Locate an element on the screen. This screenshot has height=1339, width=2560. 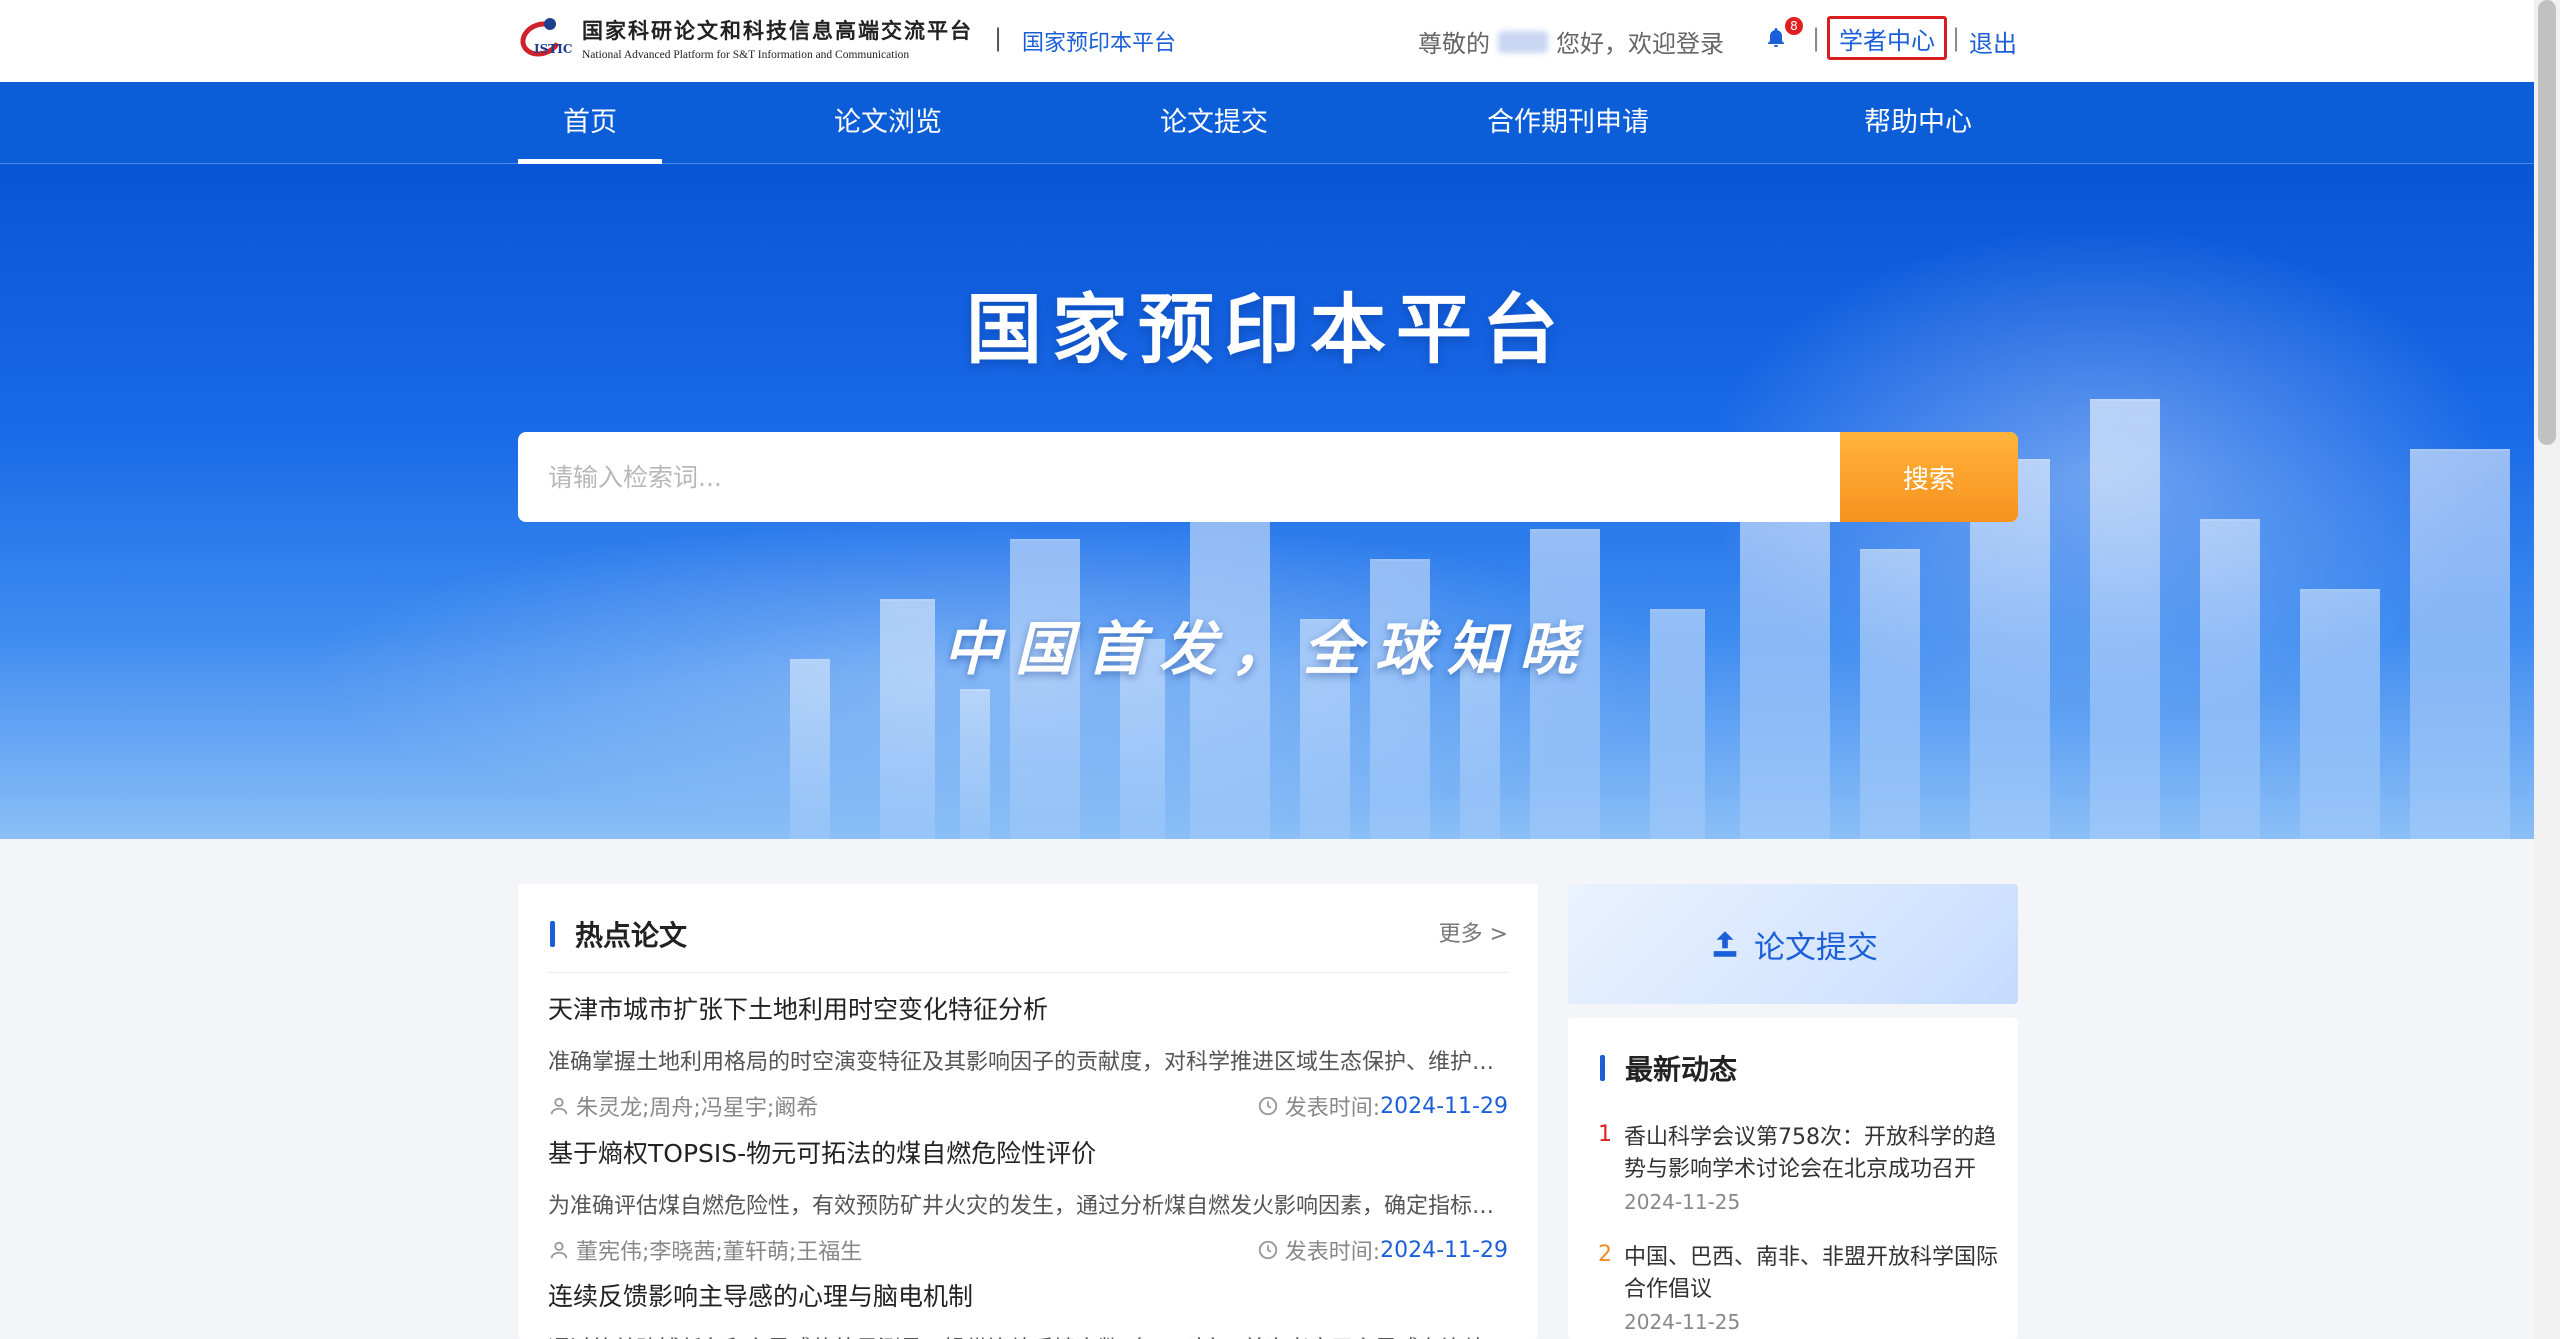
bell-icon is located at coordinates (1776, 38).